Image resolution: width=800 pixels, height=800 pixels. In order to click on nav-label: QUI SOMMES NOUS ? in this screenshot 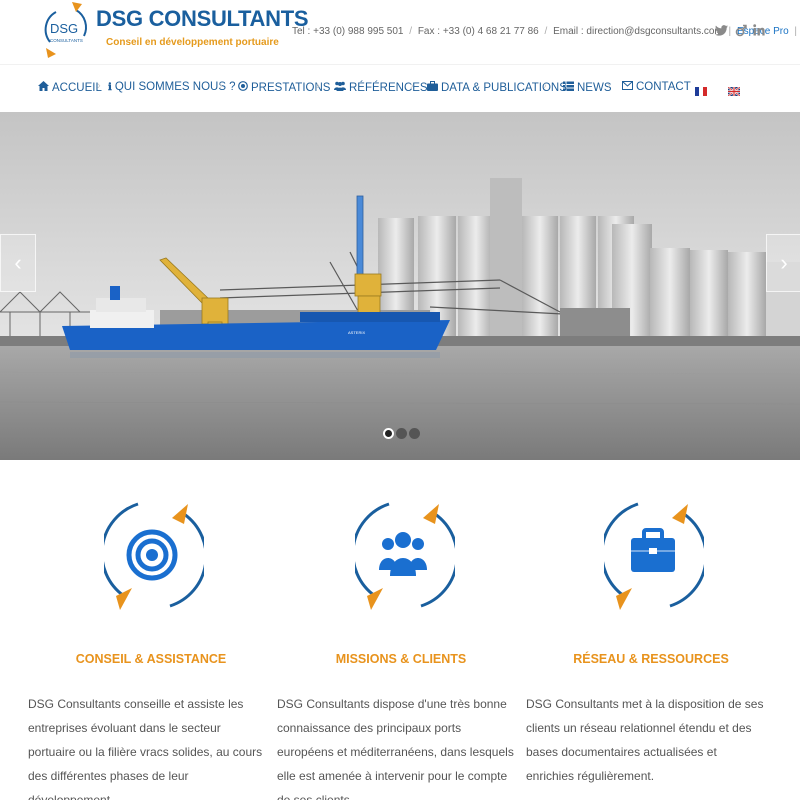, I will do `click(175, 87)`.